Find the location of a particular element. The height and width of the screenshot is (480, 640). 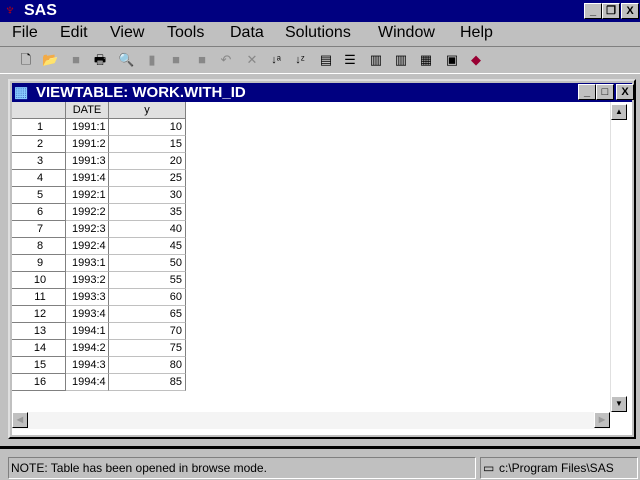

y-cell: 60 is located at coordinates (147, 297).